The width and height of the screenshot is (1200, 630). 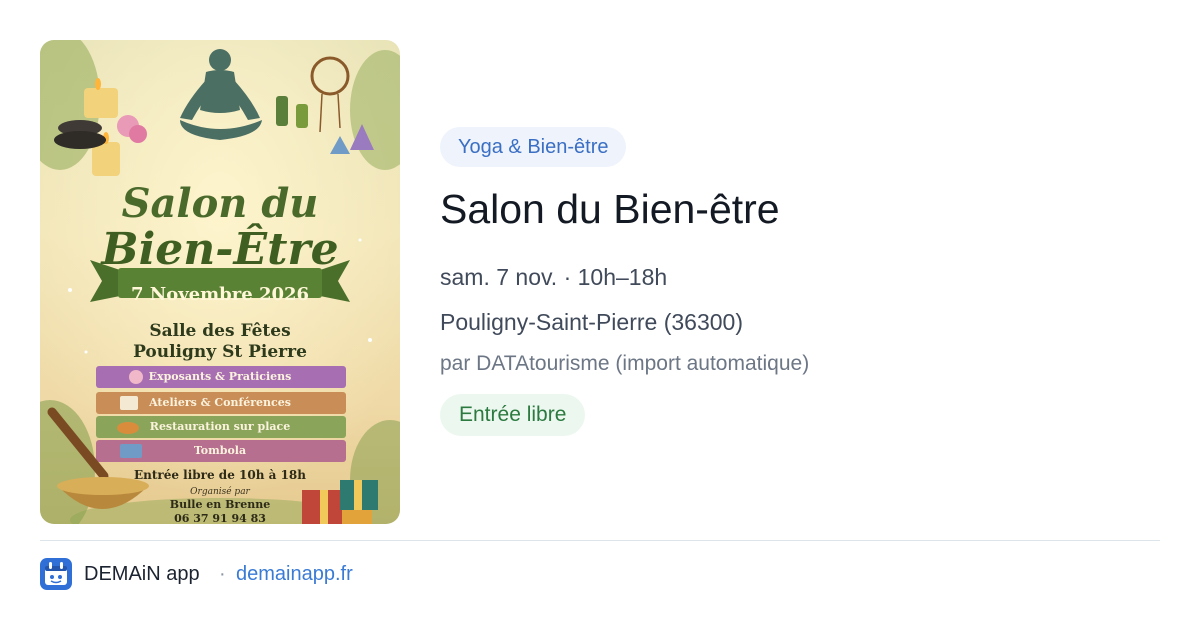 What do you see at coordinates (220, 294) in the screenshot?
I see `poster-date-banner: 7 Novembre 2026` at bounding box center [220, 294].